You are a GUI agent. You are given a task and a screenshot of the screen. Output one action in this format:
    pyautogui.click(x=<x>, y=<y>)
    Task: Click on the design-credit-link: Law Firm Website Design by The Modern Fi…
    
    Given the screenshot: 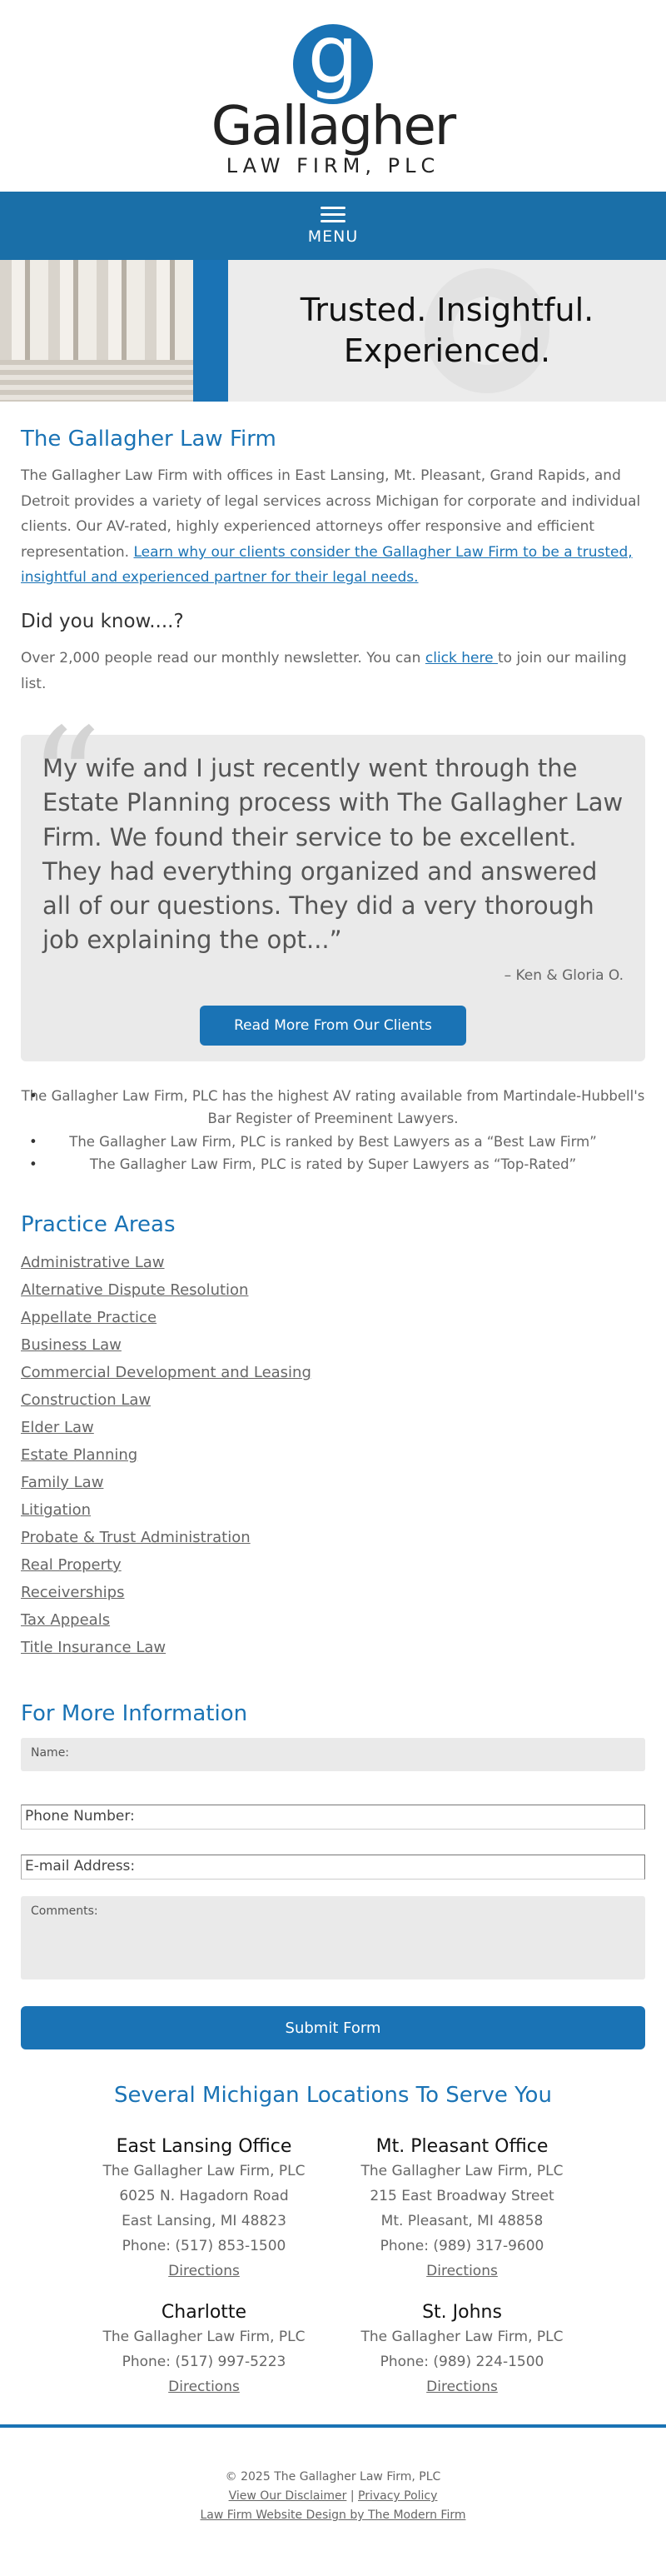 What is the action you would take?
    pyautogui.click(x=332, y=2515)
    